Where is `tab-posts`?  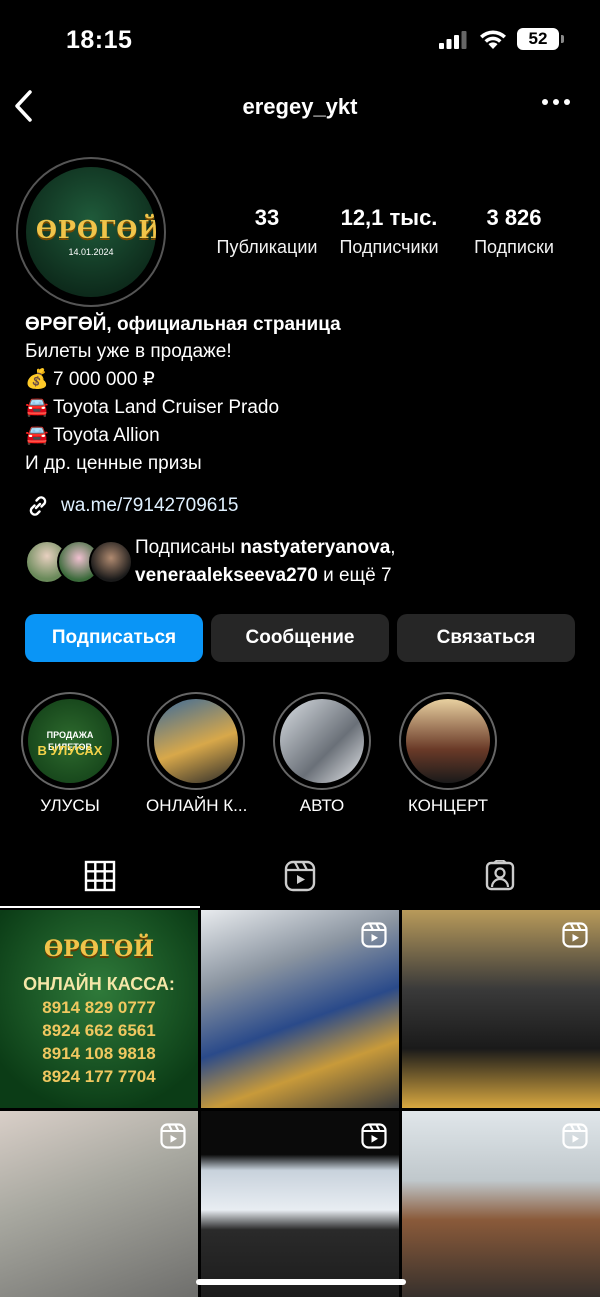
tab-posts is located at coordinates (100, 878).